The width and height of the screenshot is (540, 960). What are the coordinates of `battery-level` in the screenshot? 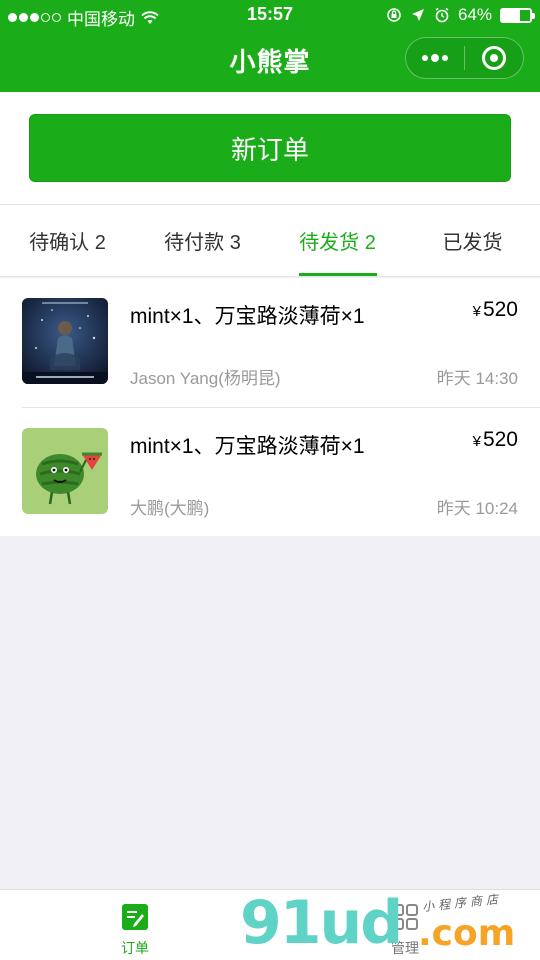 It's located at (511, 15).